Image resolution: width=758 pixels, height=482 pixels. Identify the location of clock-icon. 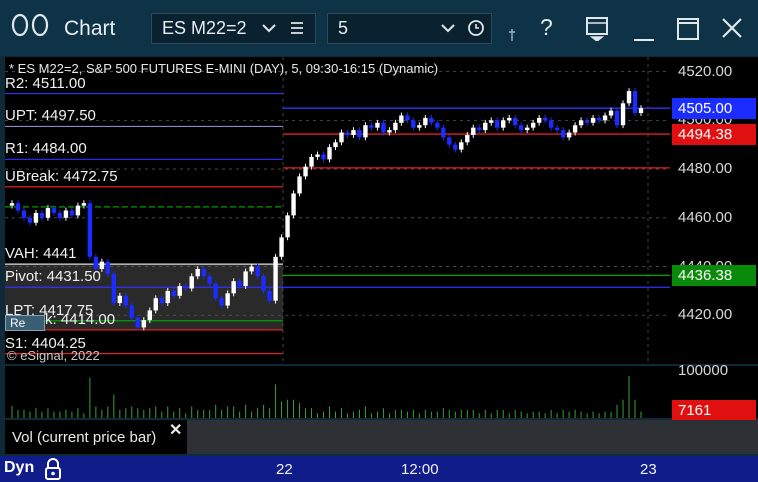
(476, 32).